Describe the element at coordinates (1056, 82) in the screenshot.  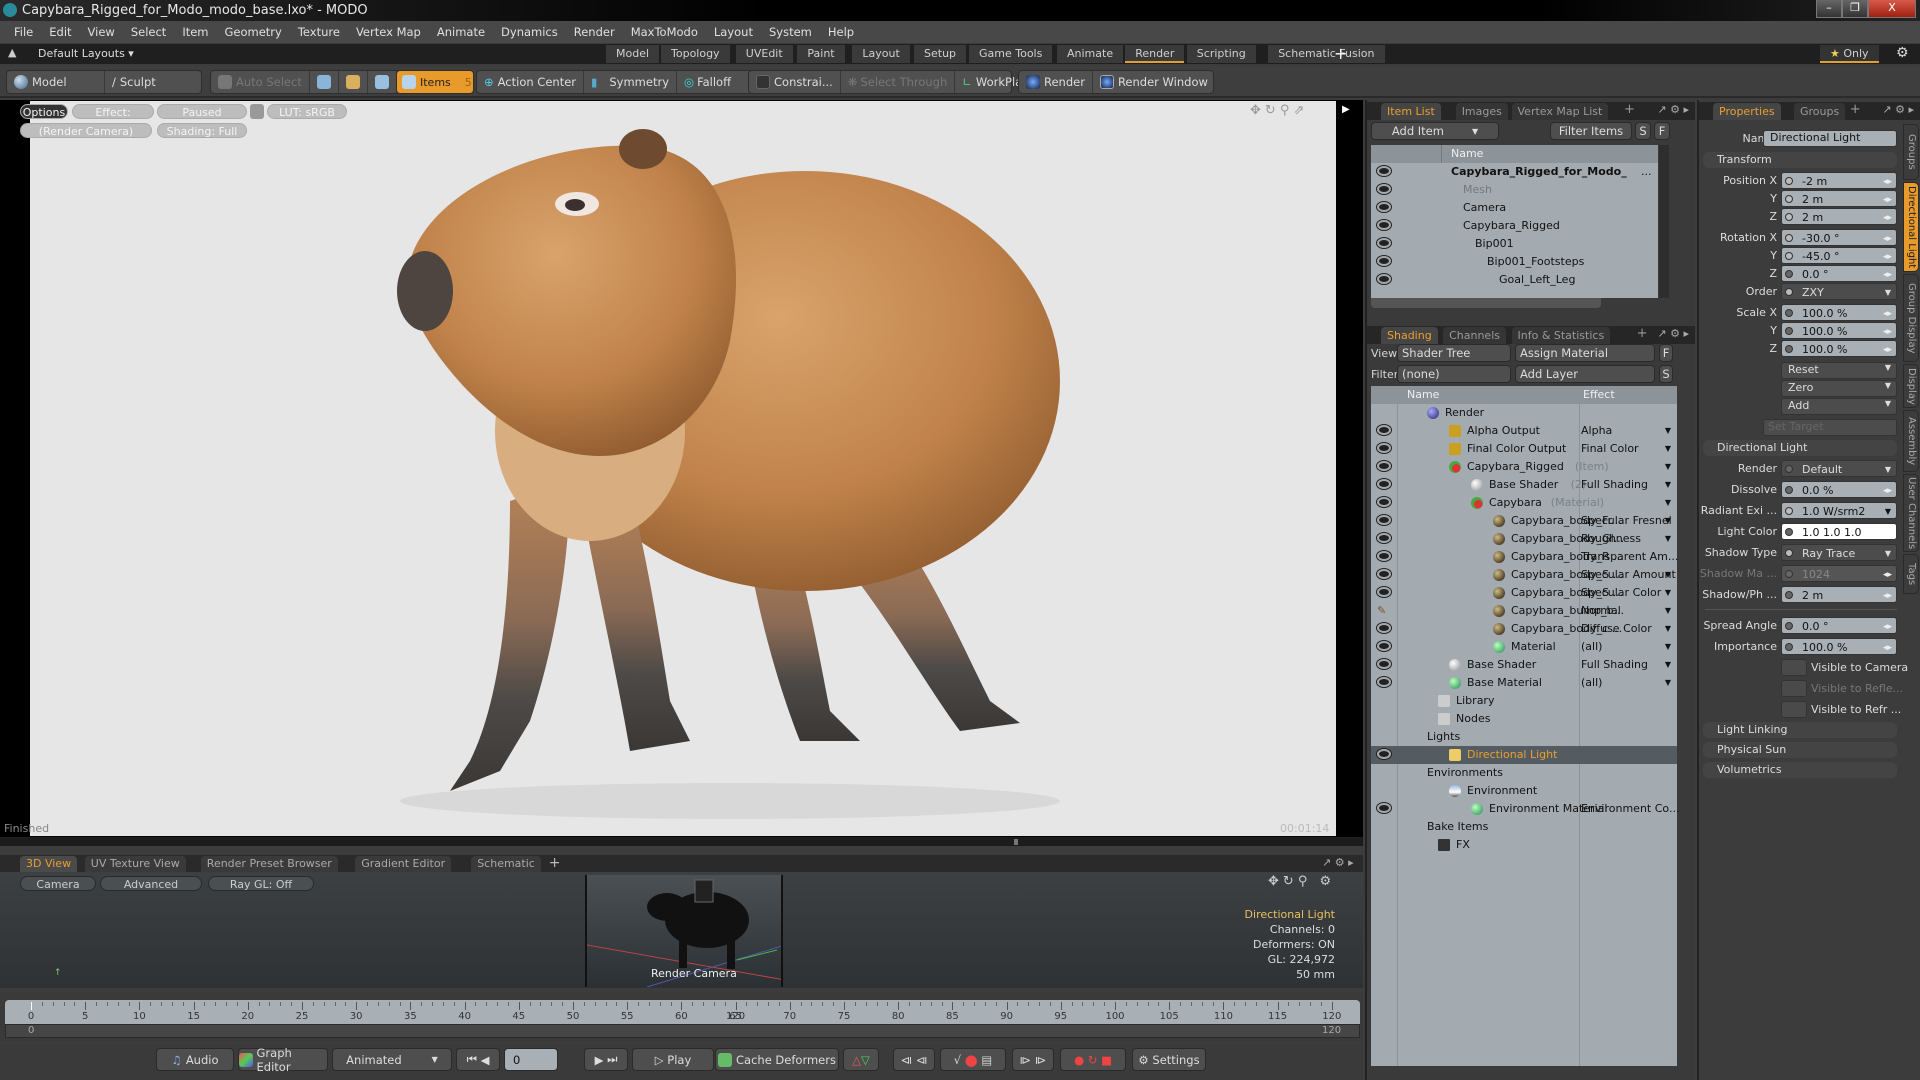
I see `render-button: Render` at that location.